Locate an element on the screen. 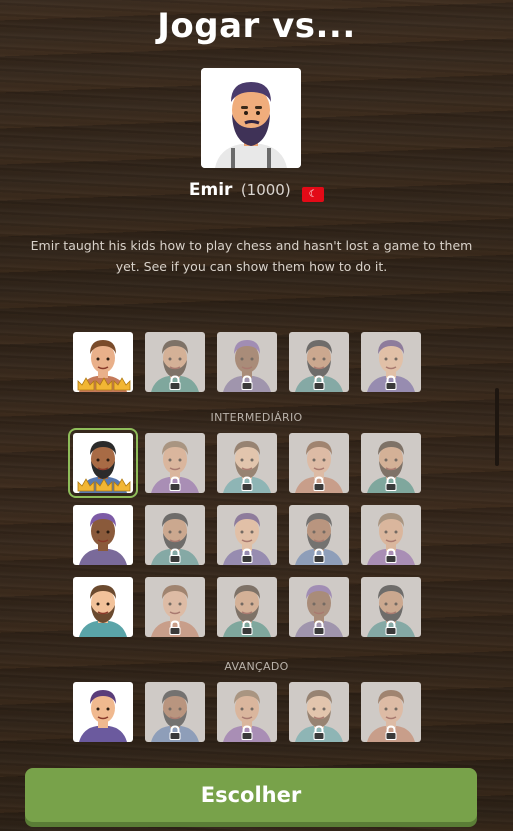 This screenshot has height=831, width=513. bot-portrait-icon is located at coordinates (251, 118).